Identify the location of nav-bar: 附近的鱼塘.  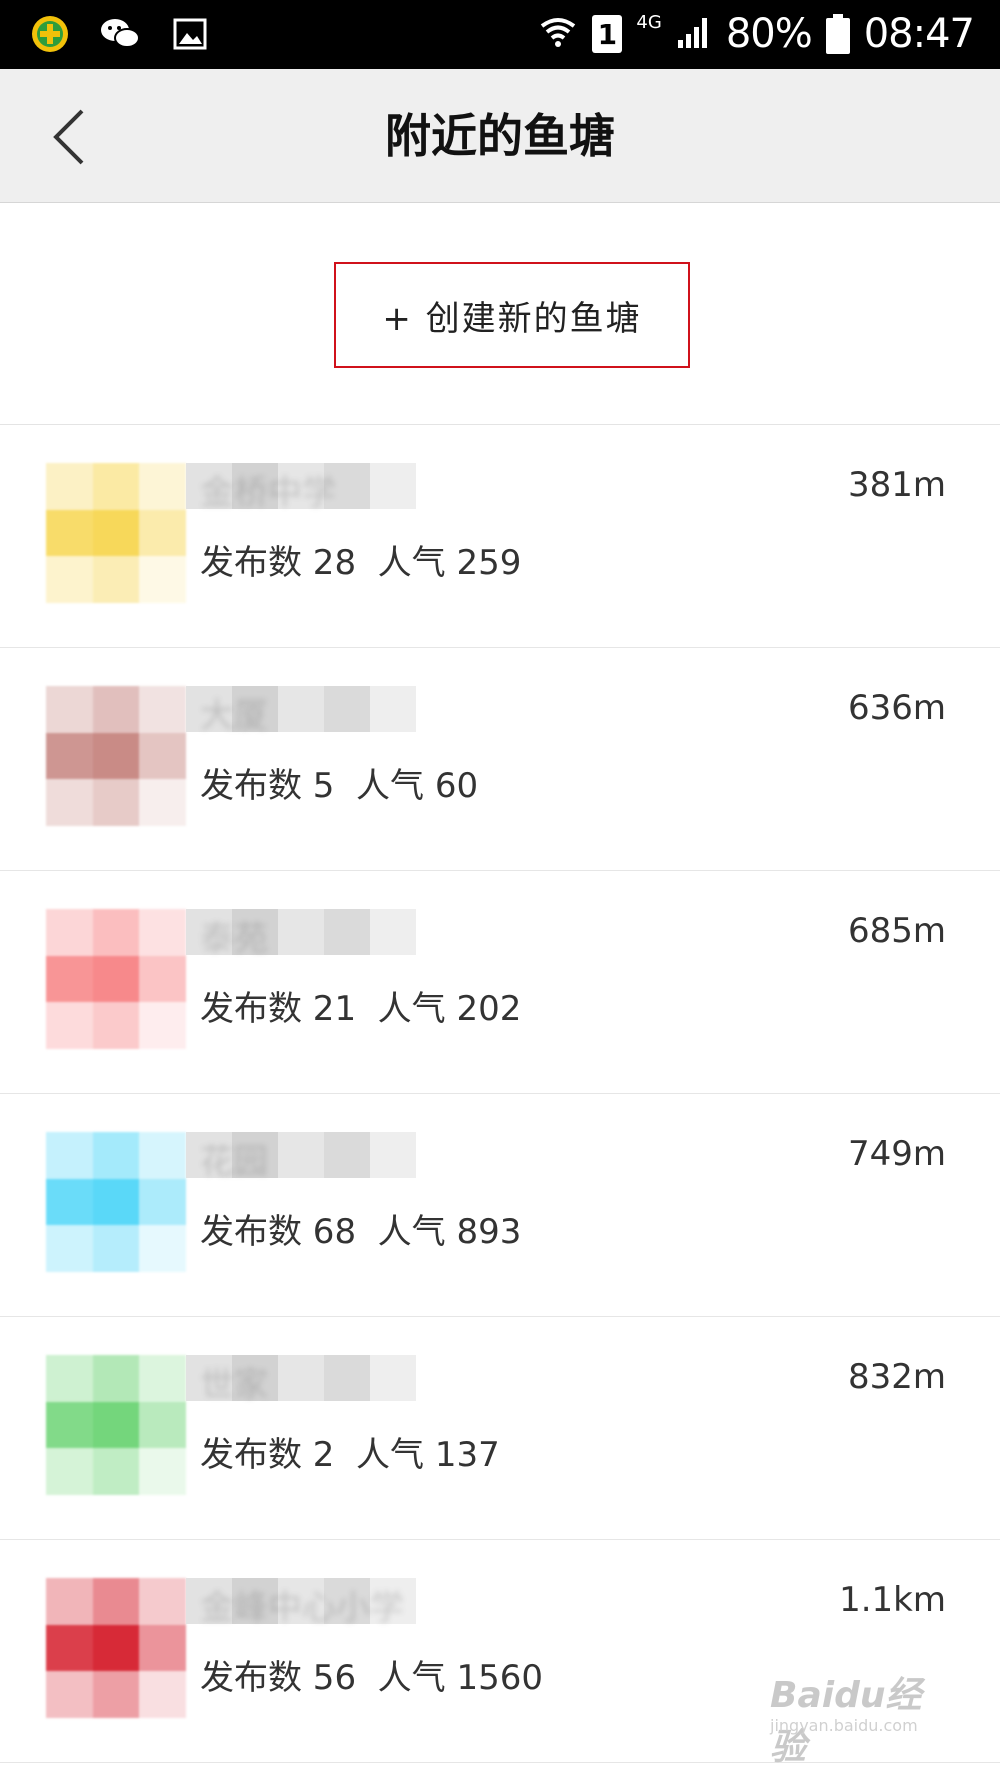
(500, 136).